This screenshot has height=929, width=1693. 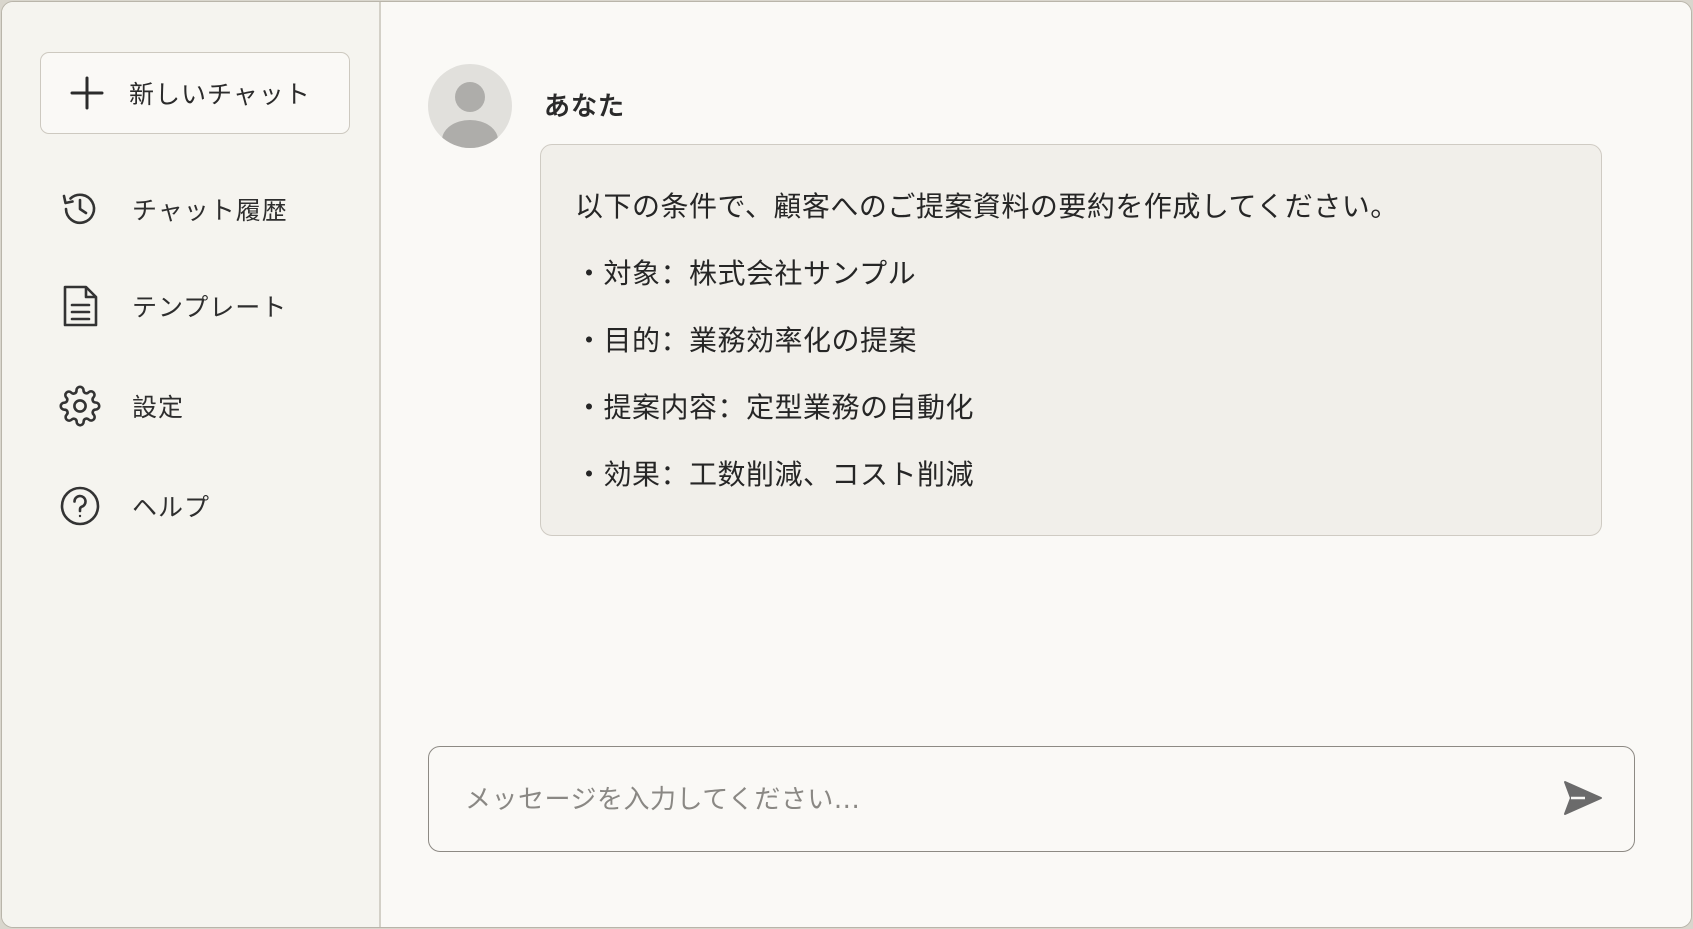 What do you see at coordinates (746, 340) in the screenshot?
I see `message-bullet: ・目的：業務効率化の提案` at bounding box center [746, 340].